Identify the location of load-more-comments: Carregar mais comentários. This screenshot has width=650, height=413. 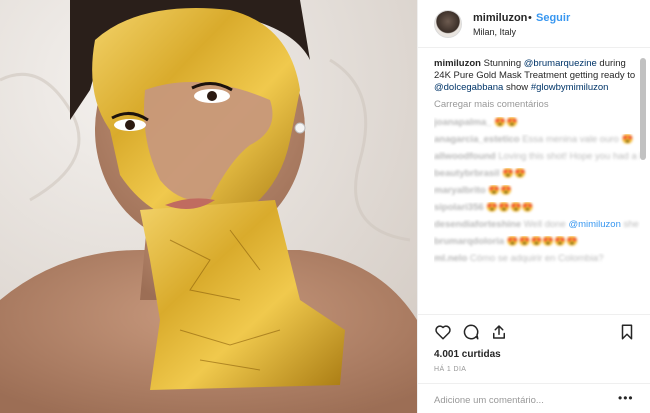
(537, 105).